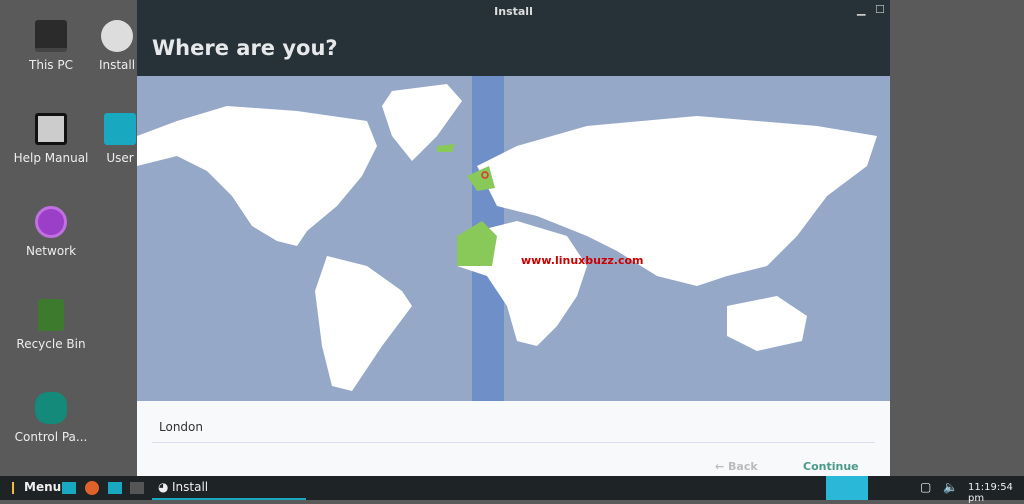  Describe the element at coordinates (831, 466) in the screenshot. I see `continue-button: Continue` at that location.